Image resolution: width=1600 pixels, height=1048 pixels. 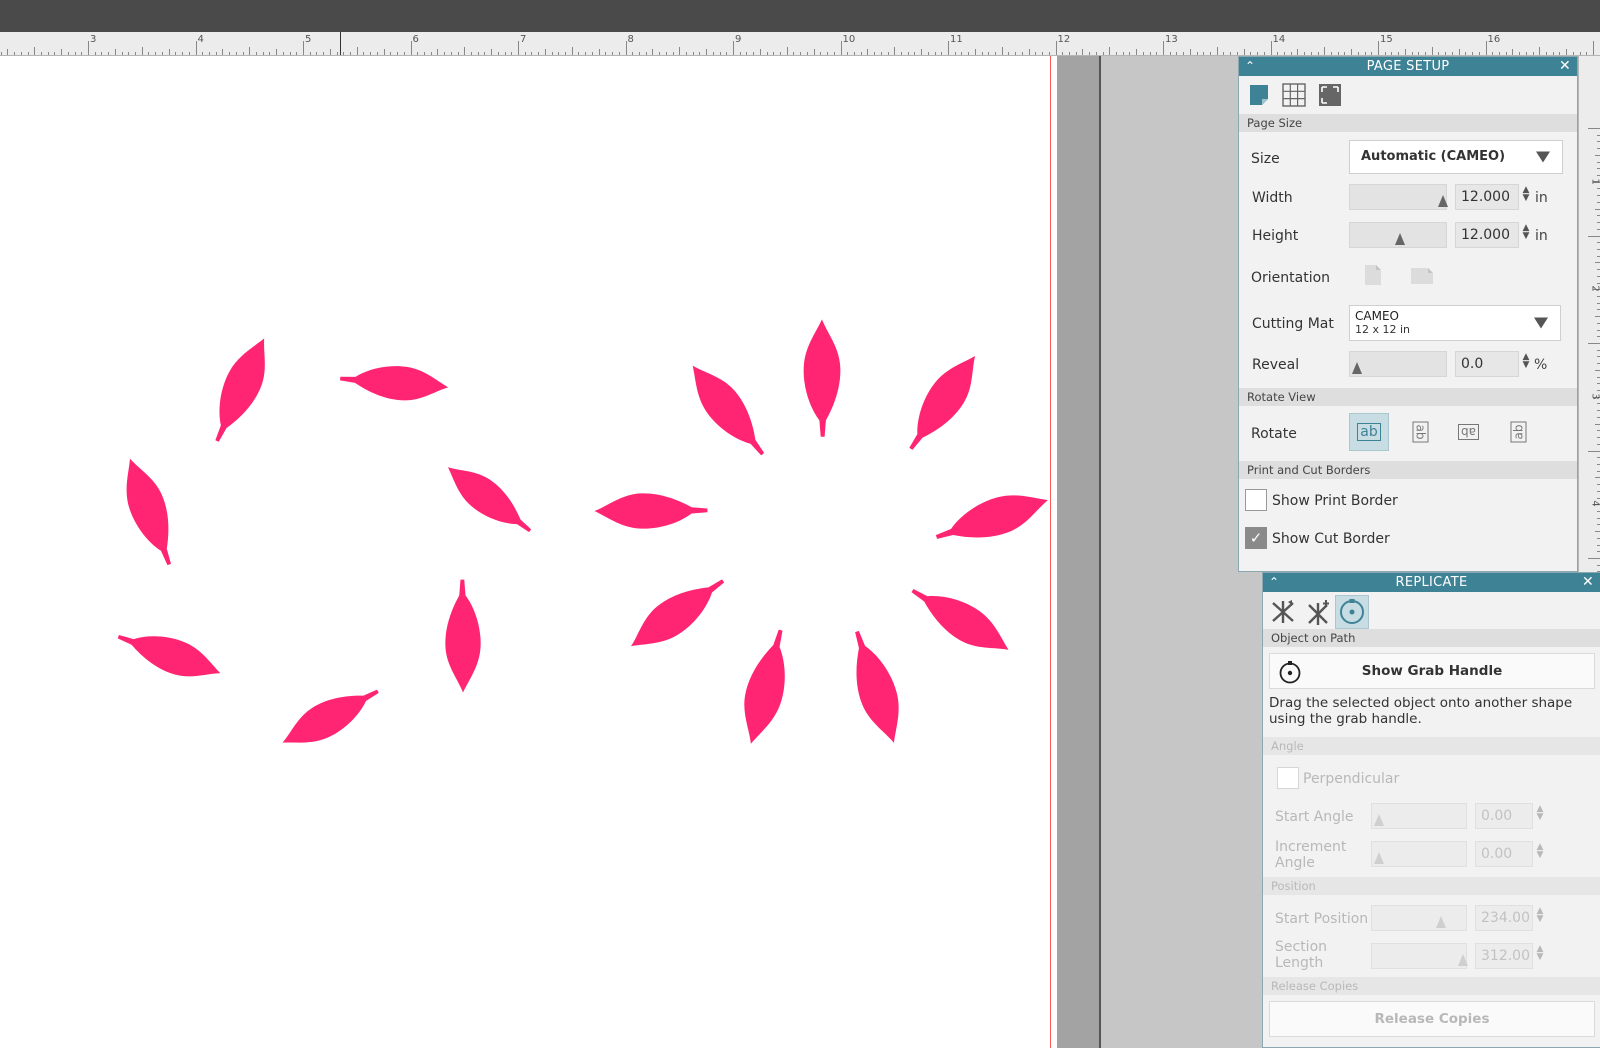 What do you see at coordinates (1456, 157) in the screenshot?
I see `size-select: Automatic (CAMEO)` at bounding box center [1456, 157].